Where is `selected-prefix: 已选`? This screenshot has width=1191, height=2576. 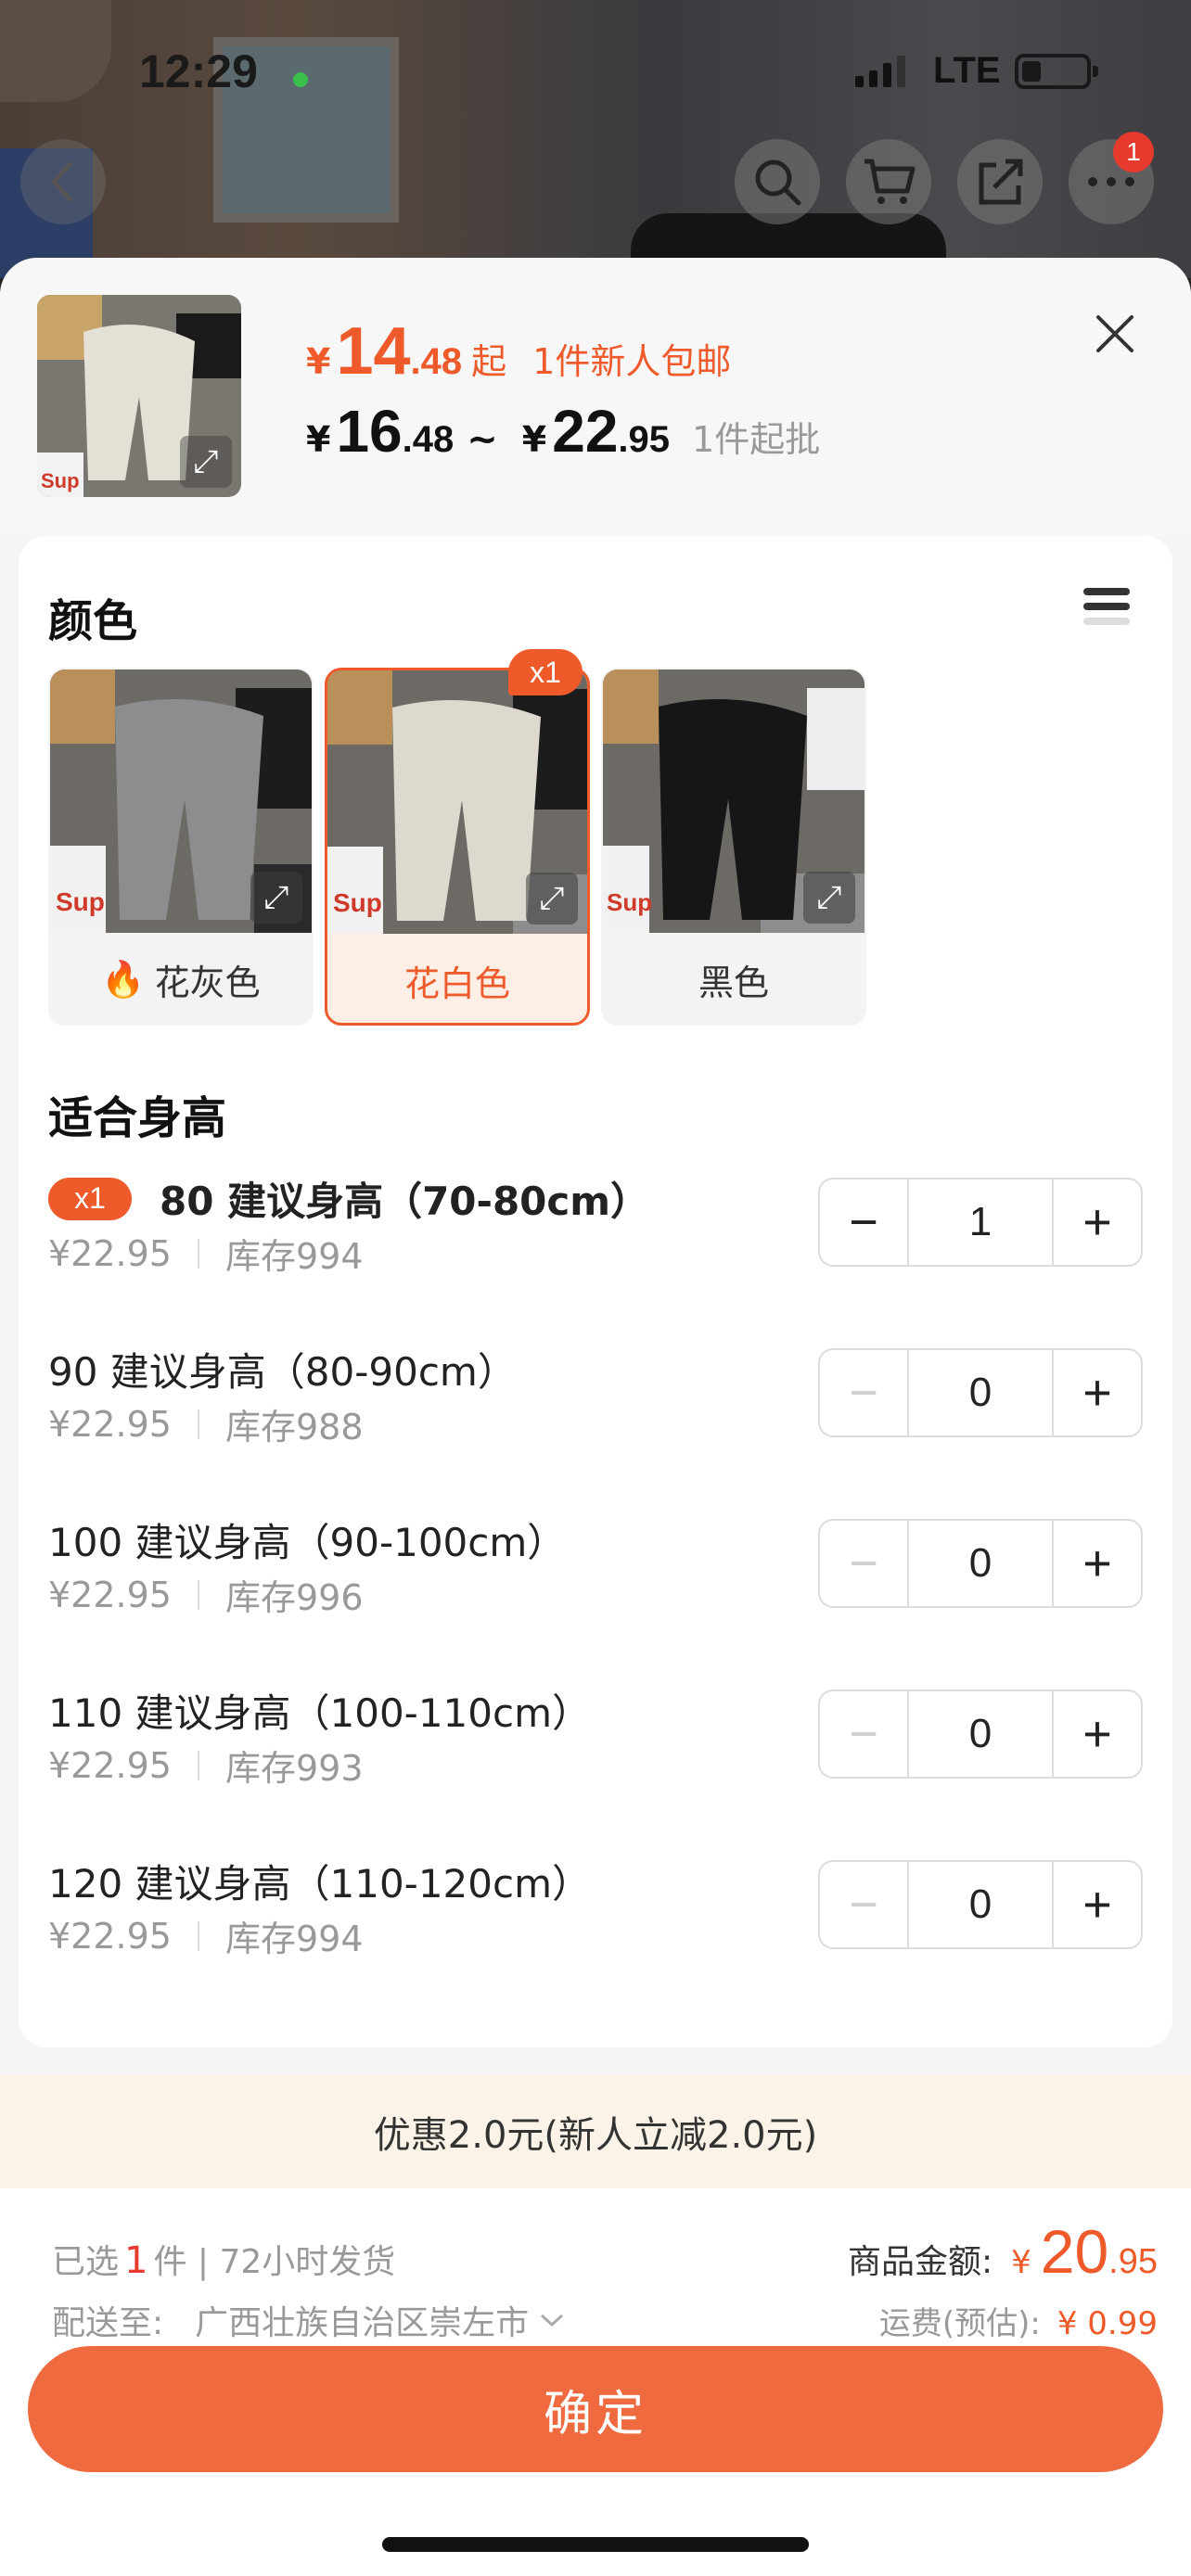
selected-prefix: 已选 is located at coordinates (86, 2262).